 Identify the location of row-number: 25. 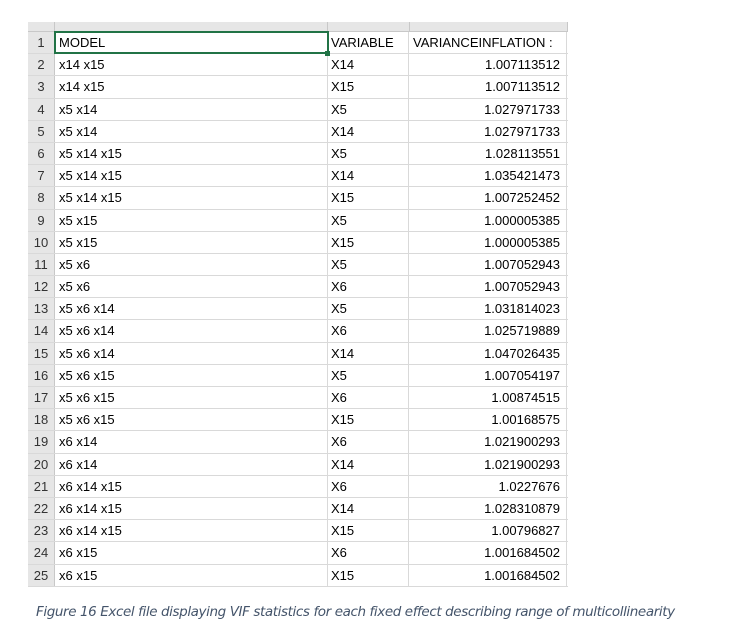
(41, 575).